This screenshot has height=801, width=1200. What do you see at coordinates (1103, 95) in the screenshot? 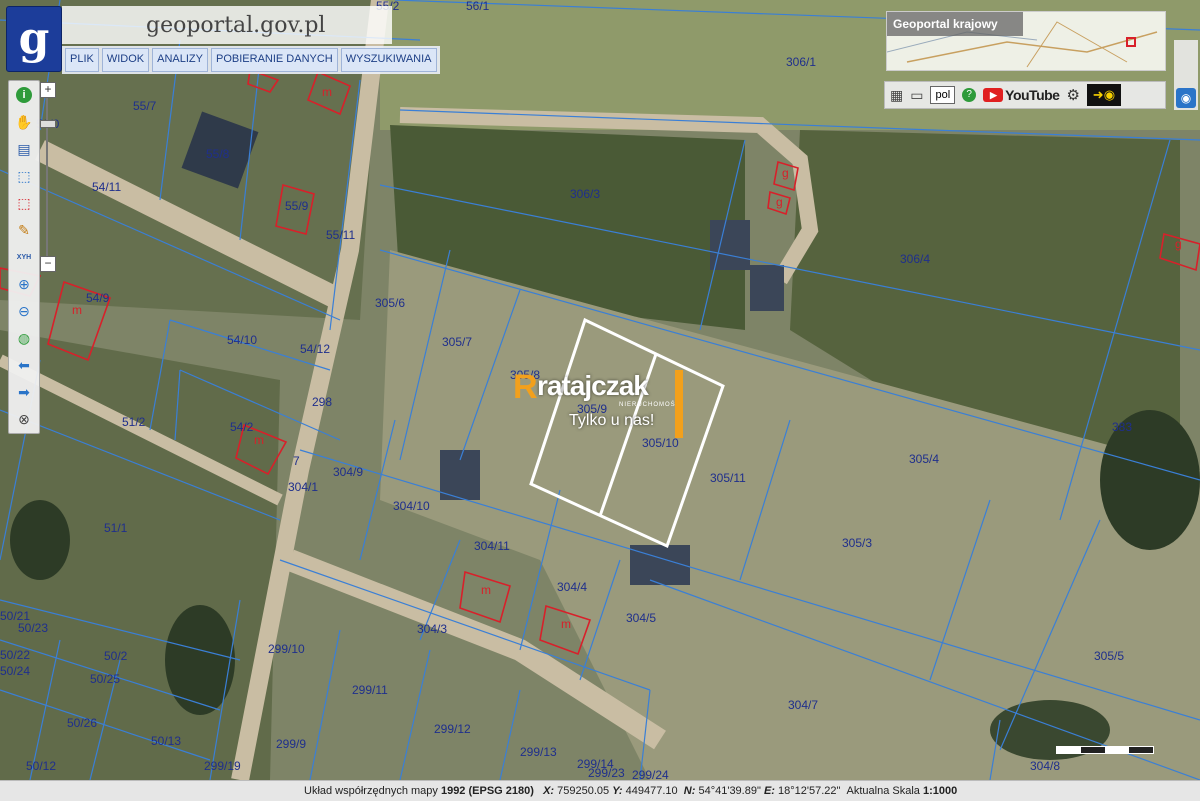
I see `high-contrast-icon: ➜◉` at bounding box center [1103, 95].